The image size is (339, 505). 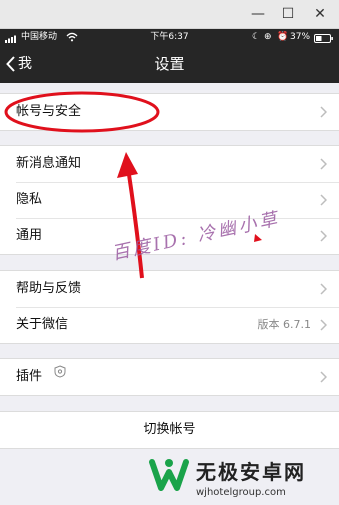 I want to click on plugin-shield-icon, so click(x=60, y=375).